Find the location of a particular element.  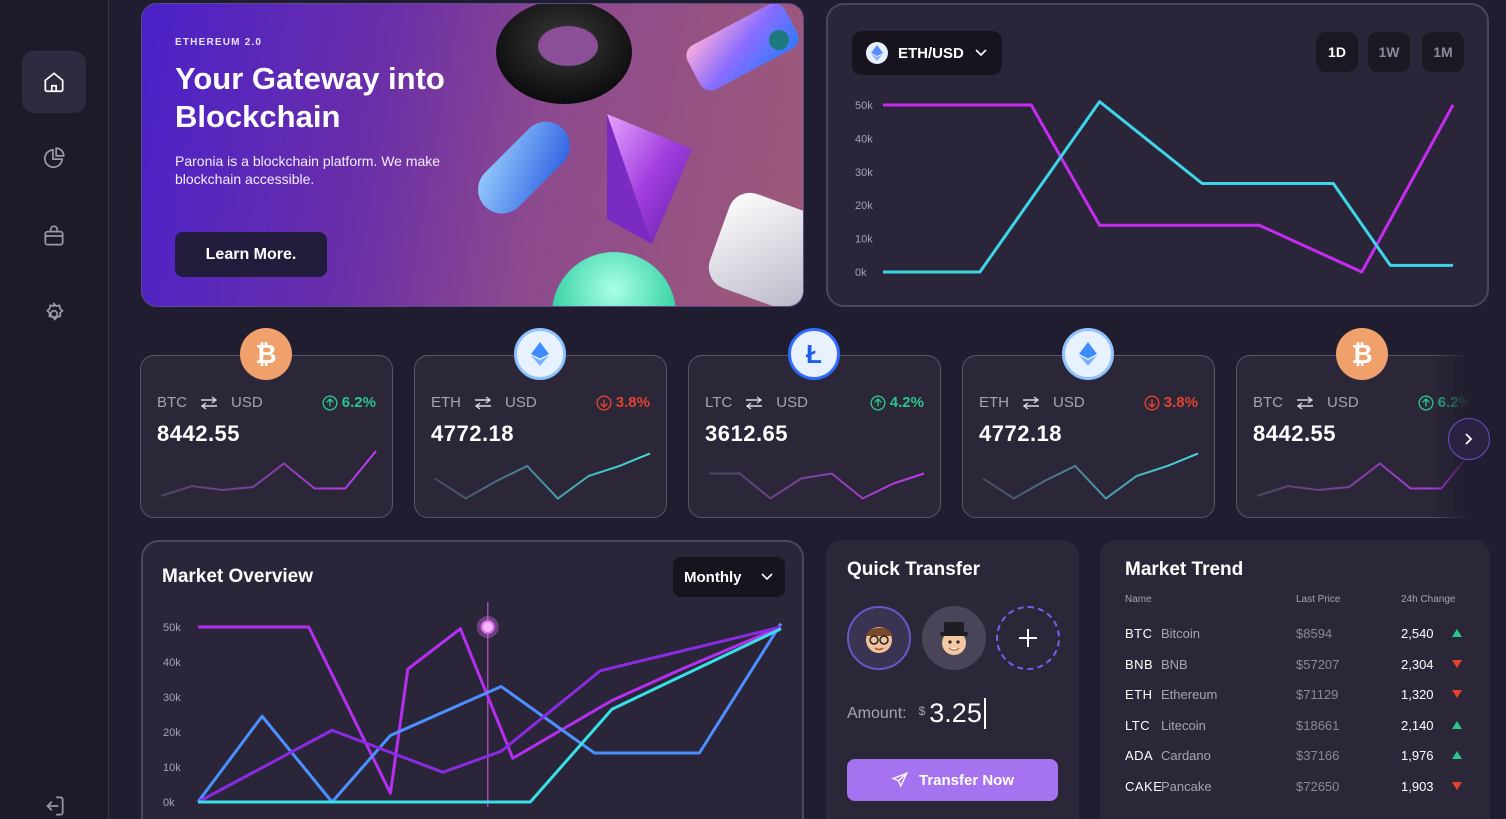

row-name: Pancake is located at coordinates (1186, 786).